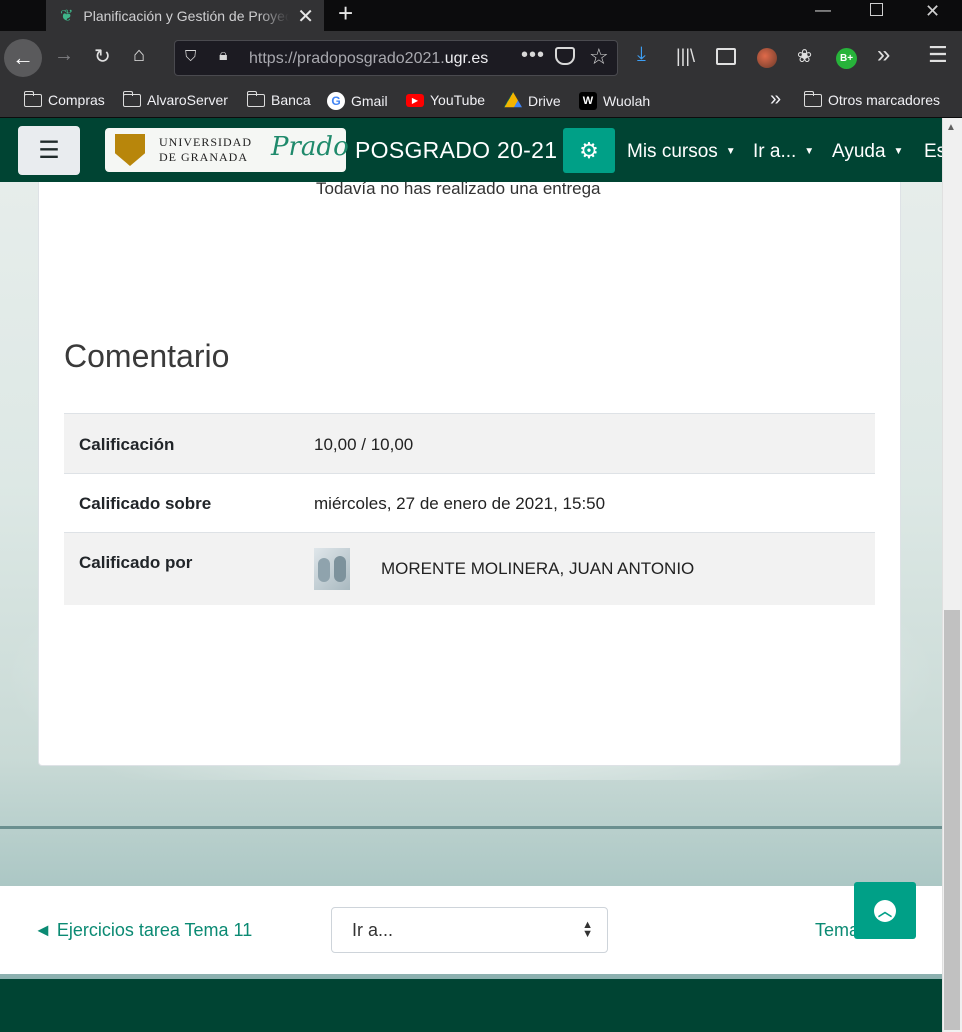 The width and height of the screenshot is (962, 1032). I want to click on minimize-icon: —, so click(823, 11).